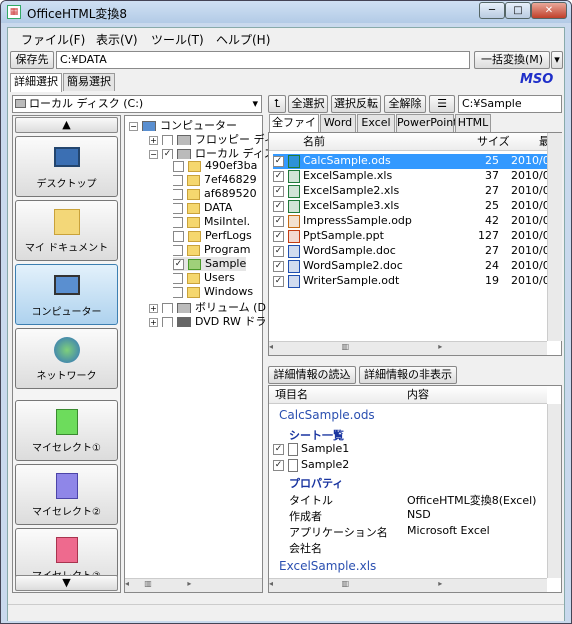  Describe the element at coordinates (211, 250) in the screenshot. I see `tree-node-folder: +Program` at that location.